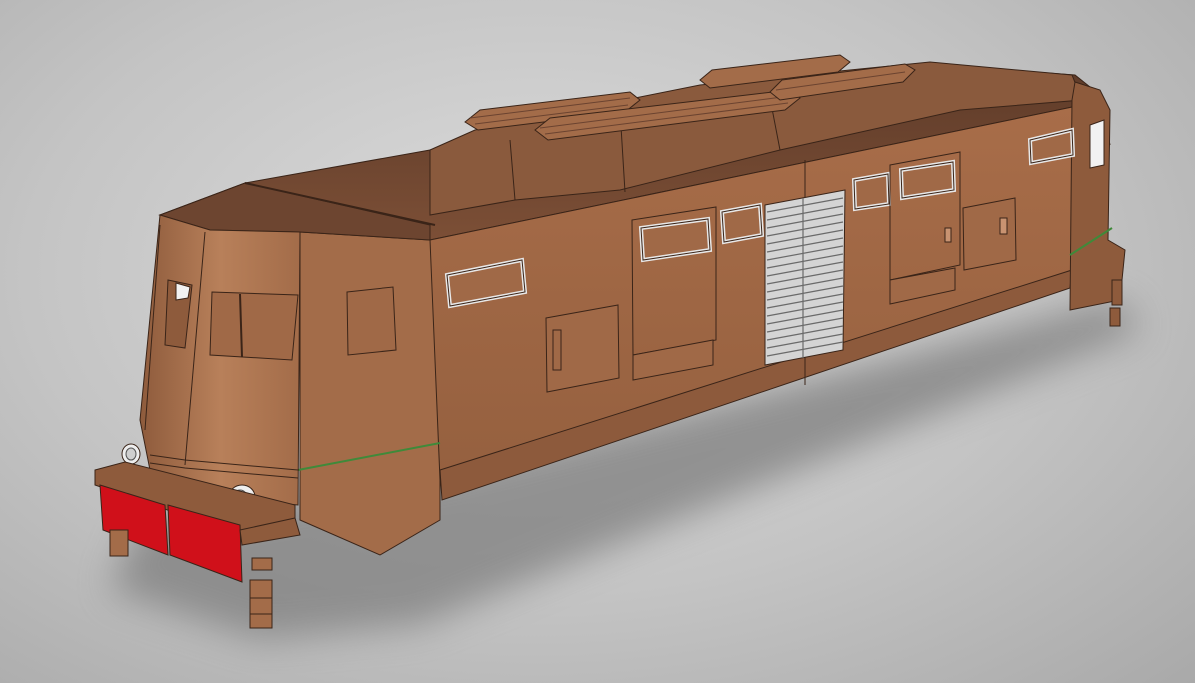 The image size is (1195, 683). Describe the element at coordinates (371, 321) in the screenshot. I see `cab-side-window` at that location.